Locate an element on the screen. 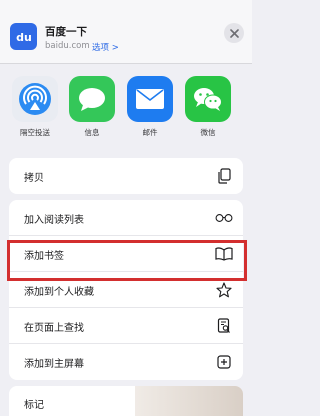  star-icon is located at coordinates (224, 290).